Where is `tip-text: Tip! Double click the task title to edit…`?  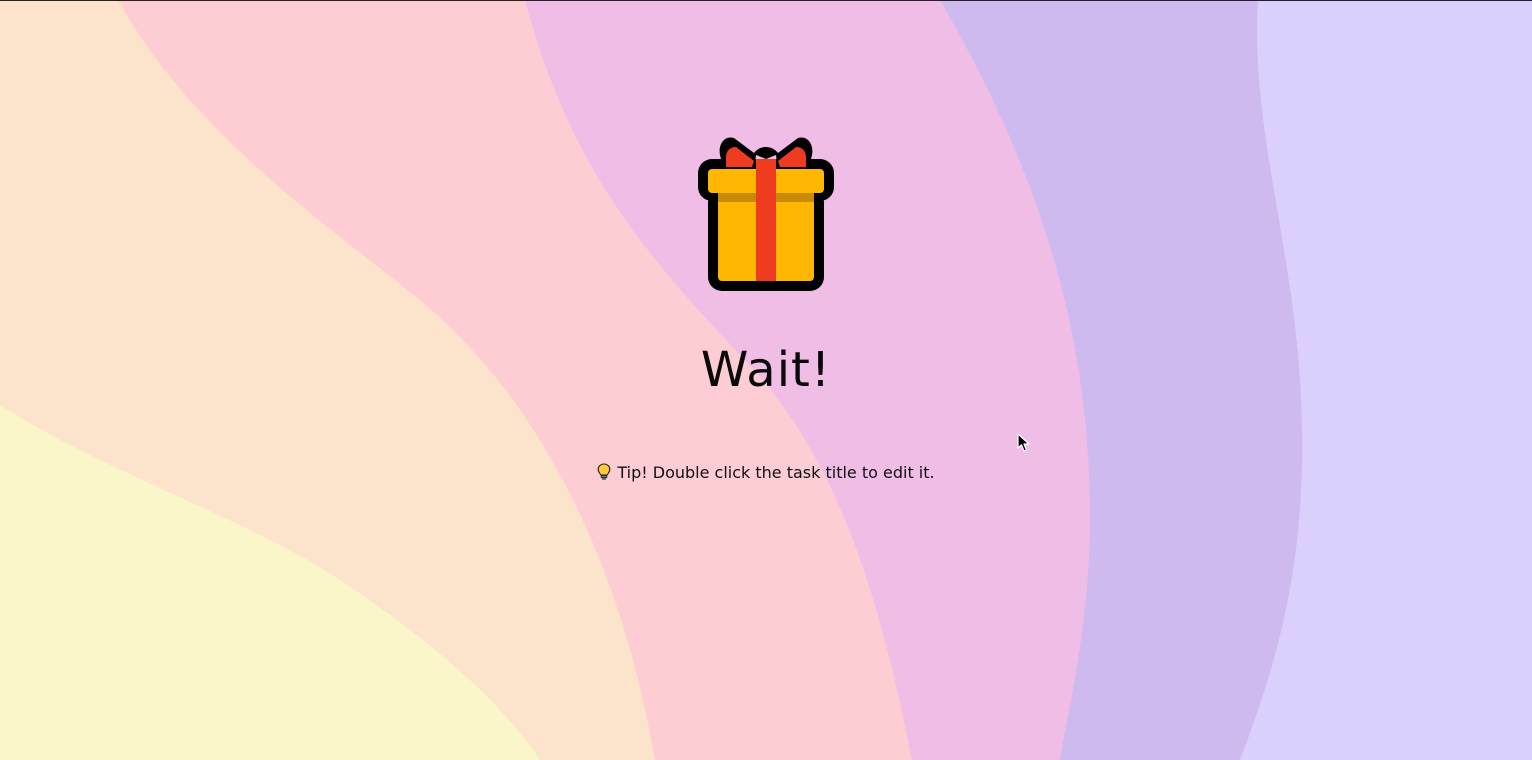
tip-text: Tip! Double click the task title to edit… is located at coordinates (776, 472).